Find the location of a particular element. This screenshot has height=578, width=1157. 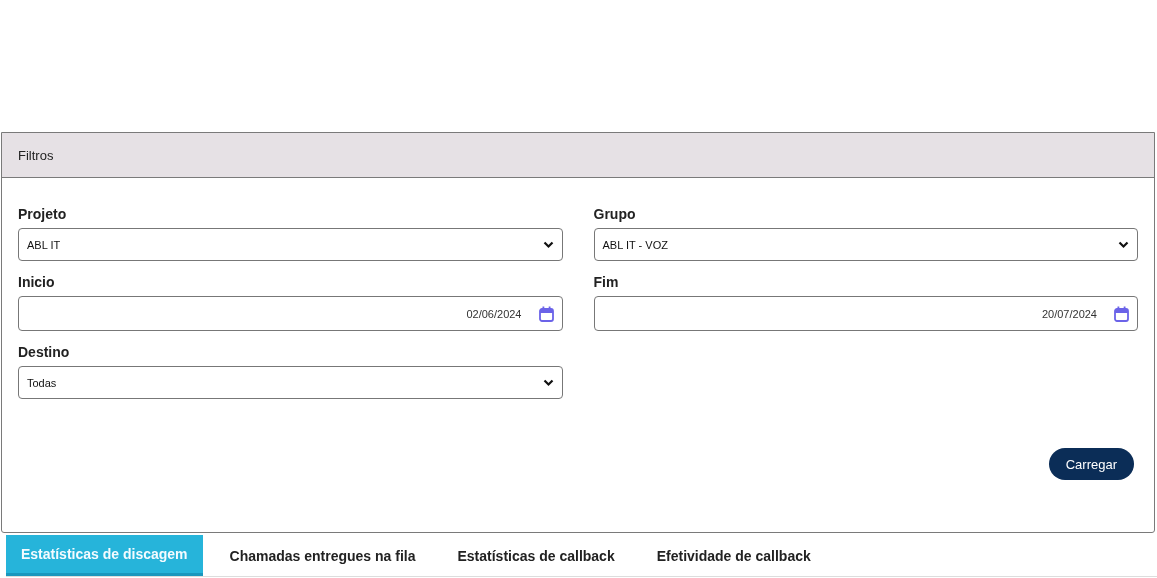

field-label: Destino is located at coordinates (44, 352).